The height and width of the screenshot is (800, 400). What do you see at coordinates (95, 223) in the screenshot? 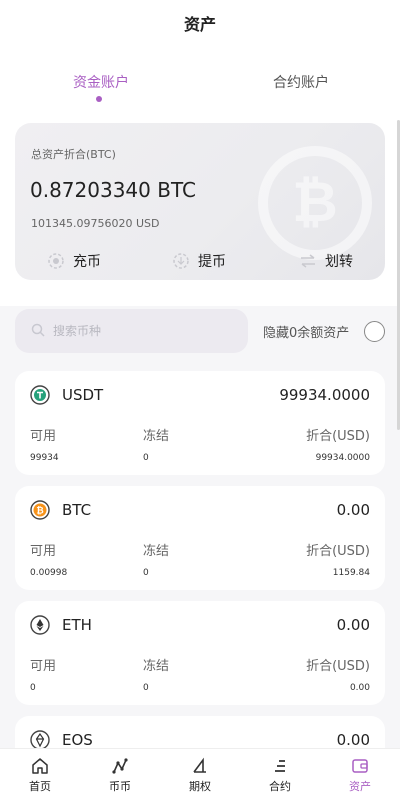
I see `total-usd-amount: 101345.09756020 USD` at bounding box center [95, 223].